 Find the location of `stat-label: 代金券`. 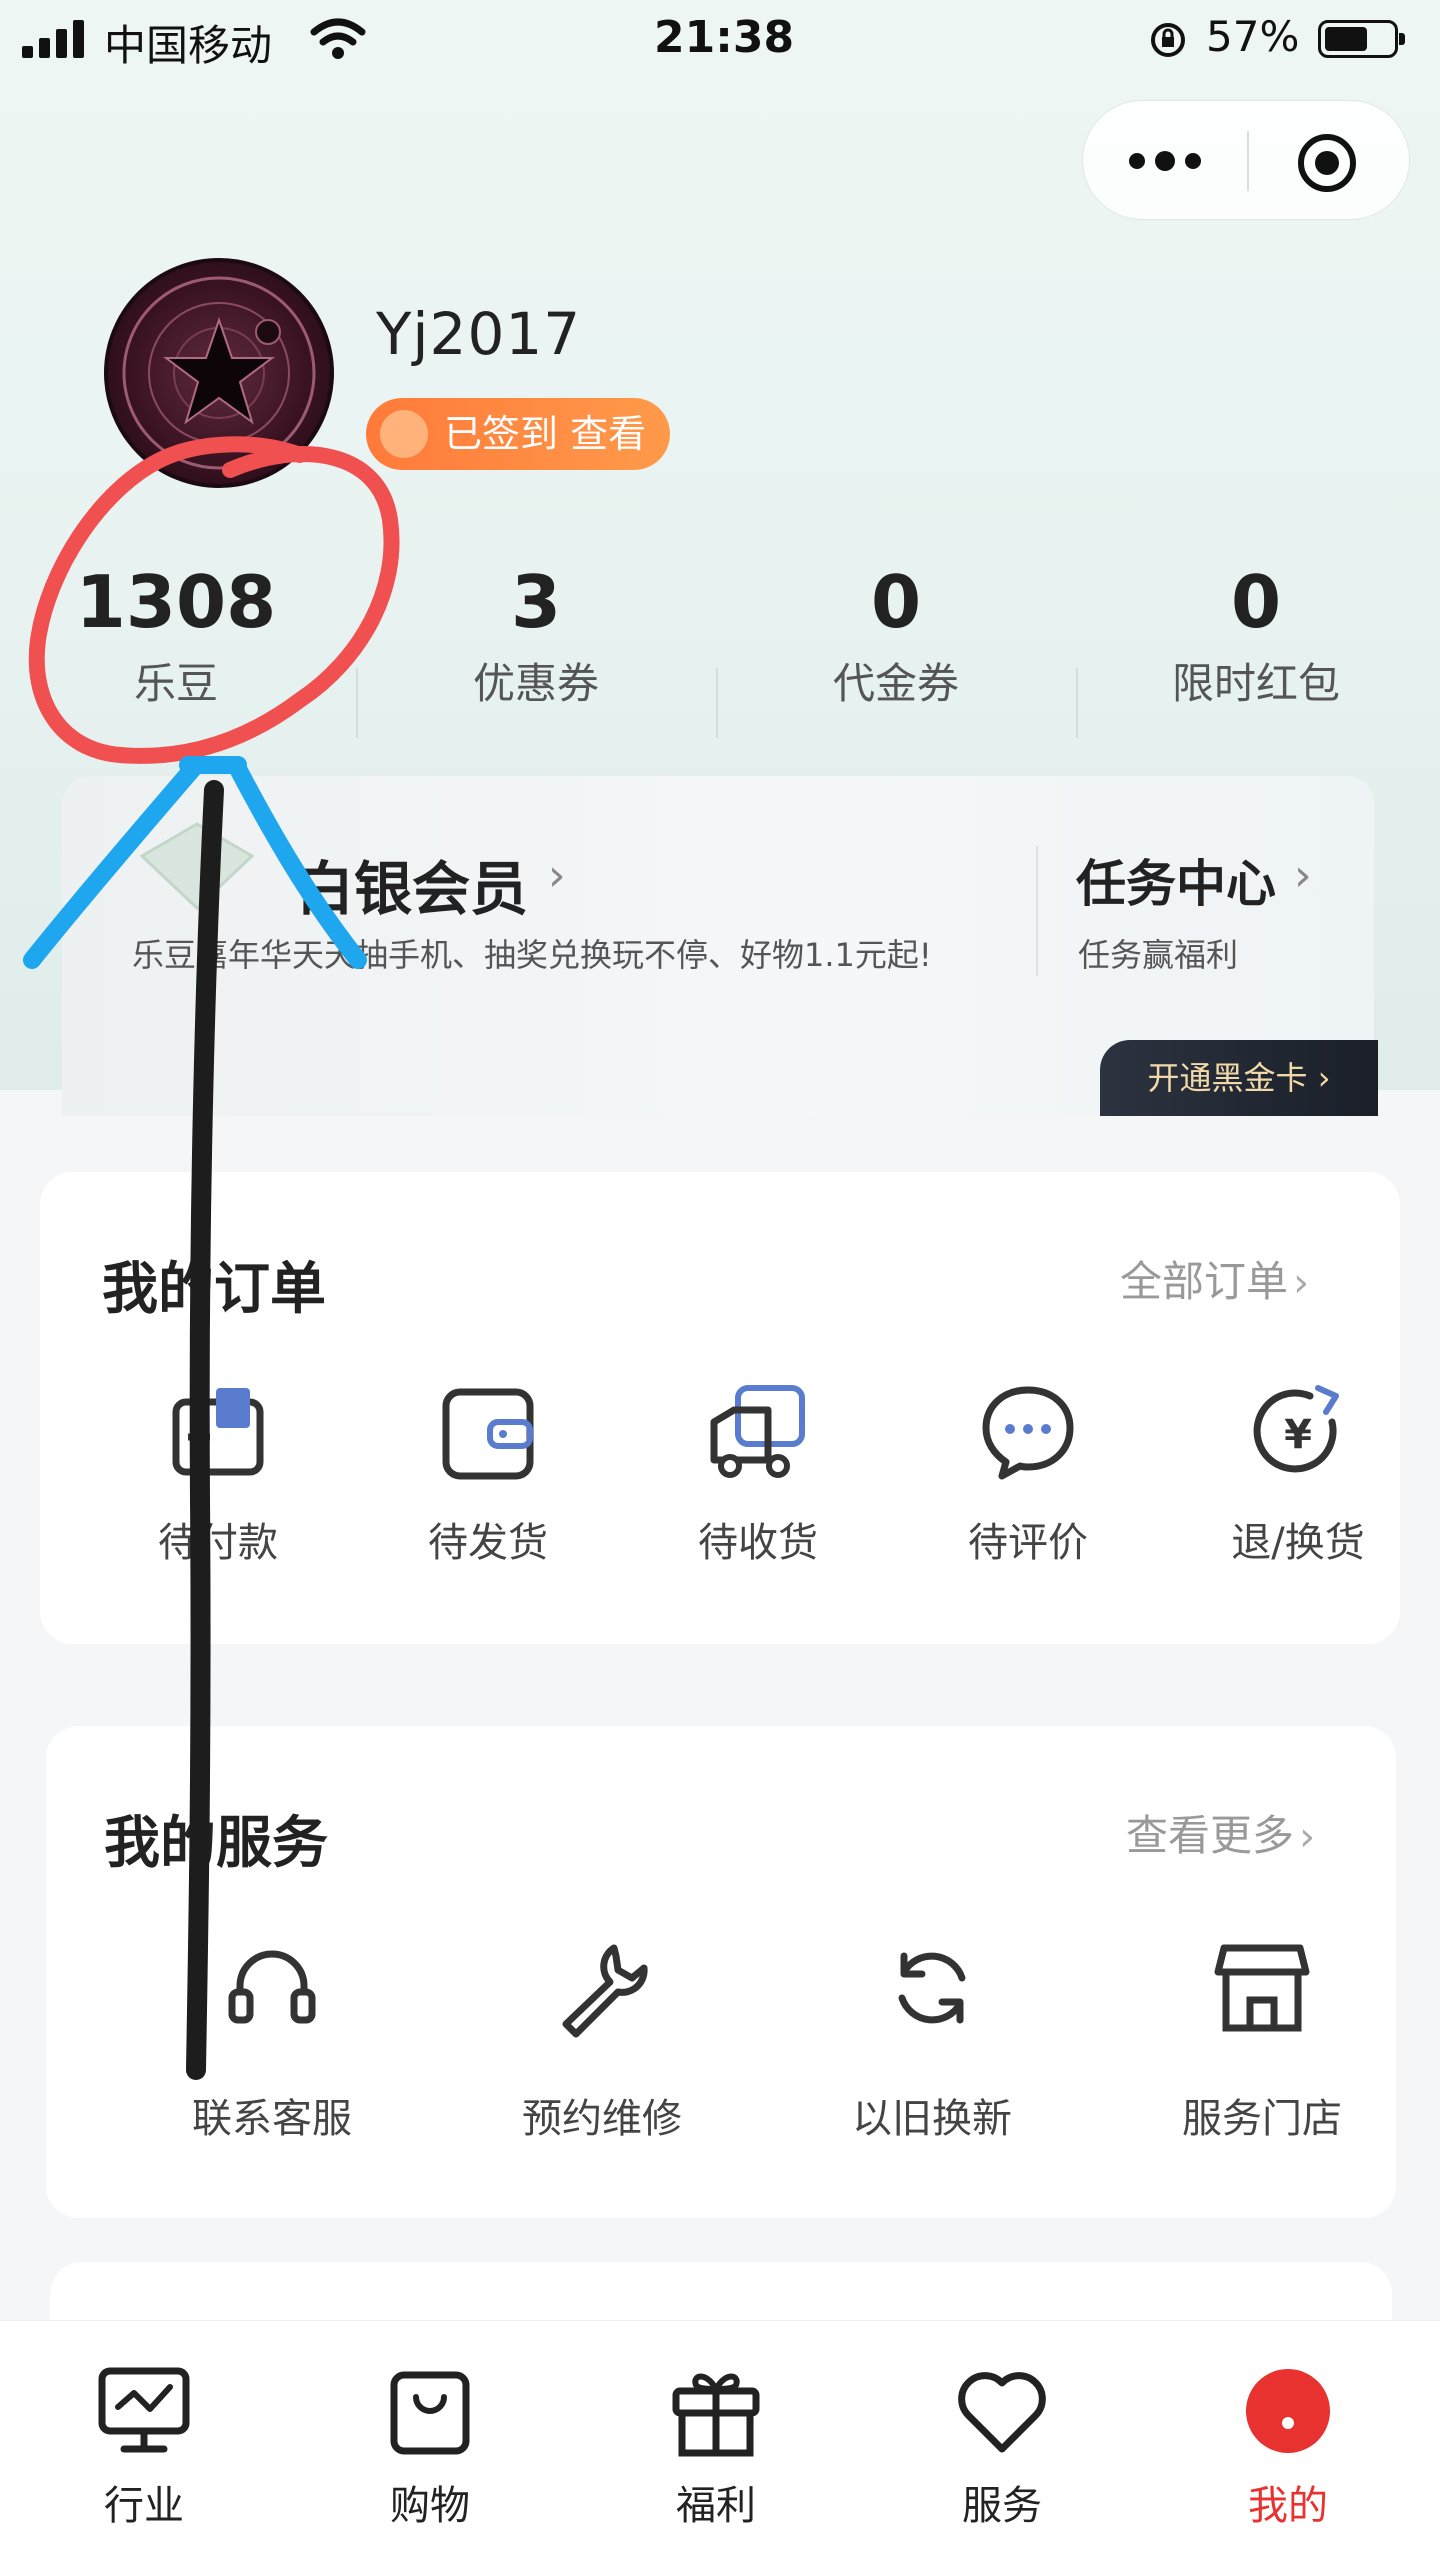

stat-label: 代金券 is located at coordinates (895, 683).